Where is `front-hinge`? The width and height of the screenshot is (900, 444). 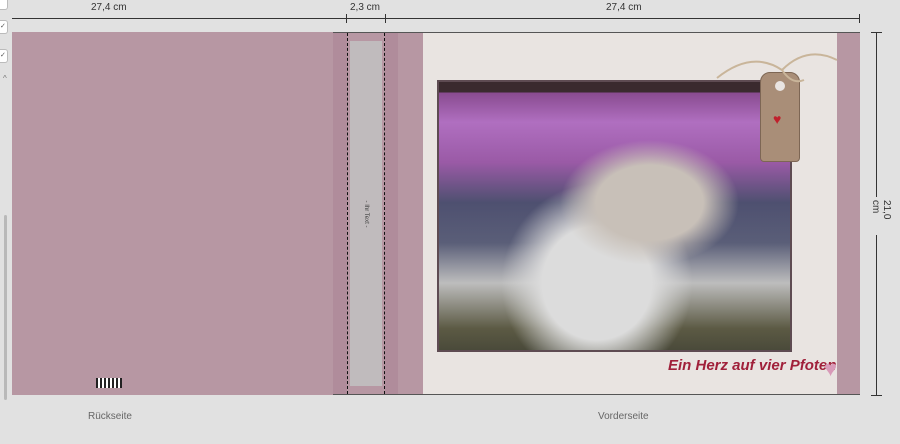 front-hinge is located at coordinates (391, 213).